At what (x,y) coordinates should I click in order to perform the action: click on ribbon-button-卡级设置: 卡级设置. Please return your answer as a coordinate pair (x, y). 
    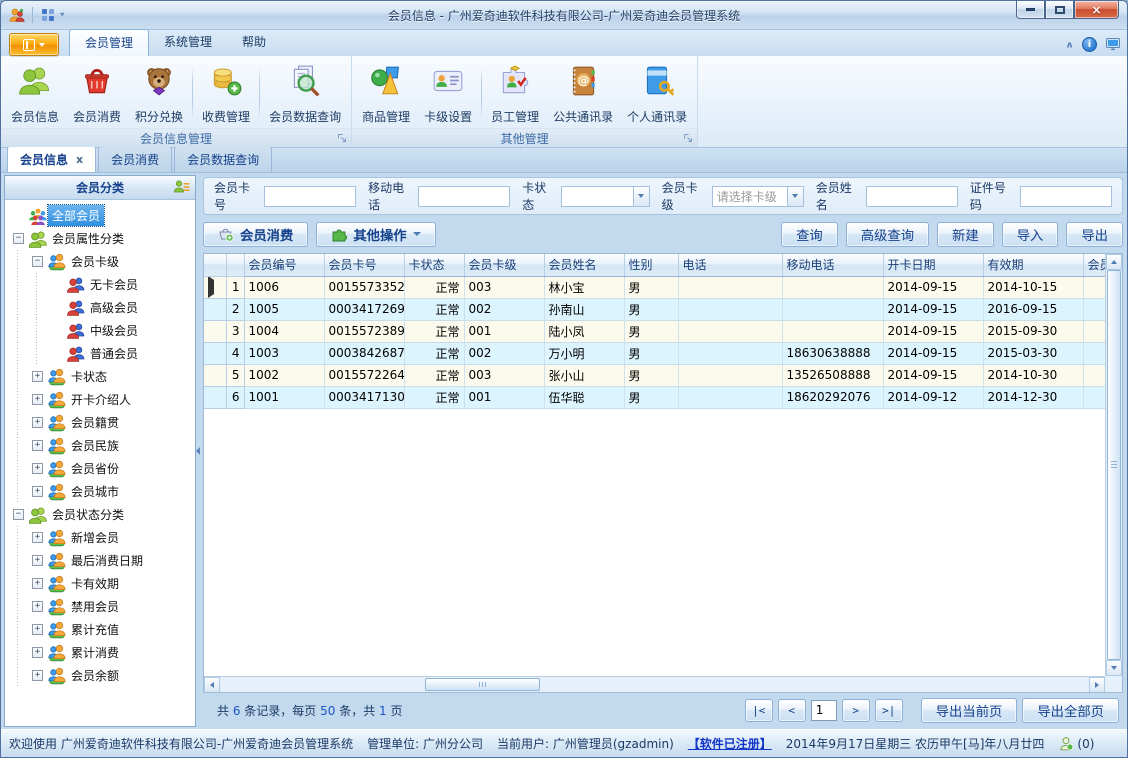
    Looking at the image, I should click on (448, 93).